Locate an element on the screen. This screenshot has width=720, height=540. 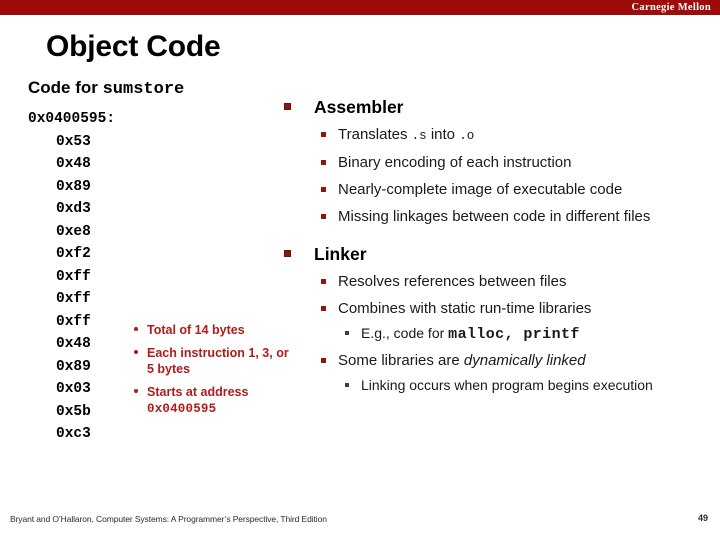
outline-item: Resolves references between files is located at coordinates (495, 282).